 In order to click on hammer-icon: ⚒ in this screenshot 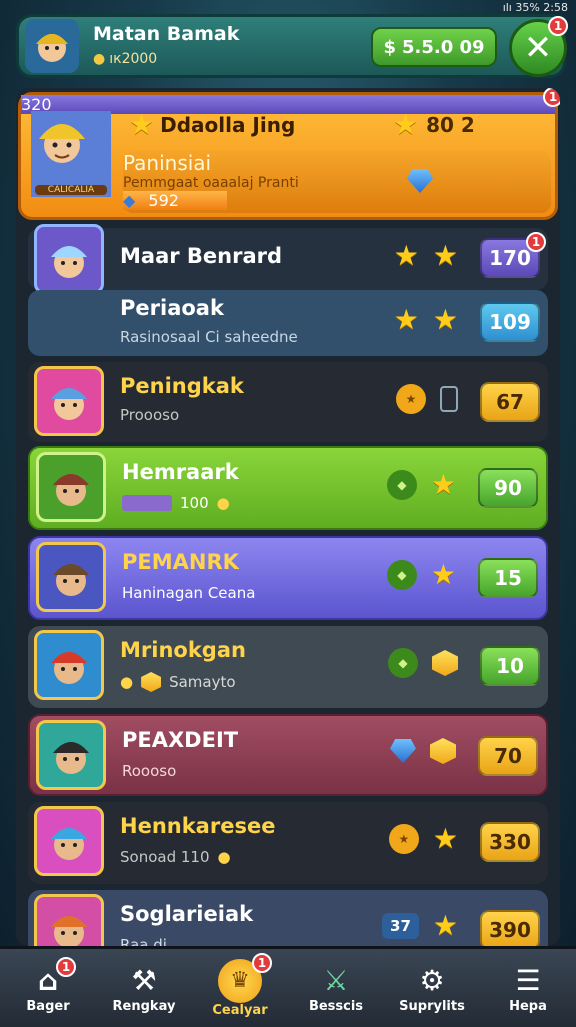, I will do `click(144, 980)`.